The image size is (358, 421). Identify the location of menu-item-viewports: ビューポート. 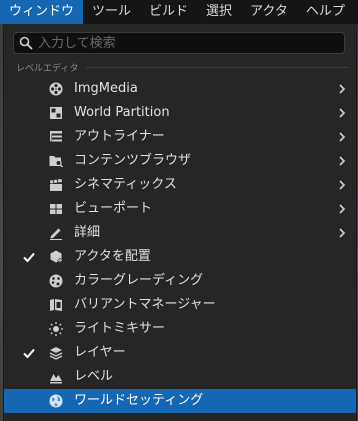
(180, 209).